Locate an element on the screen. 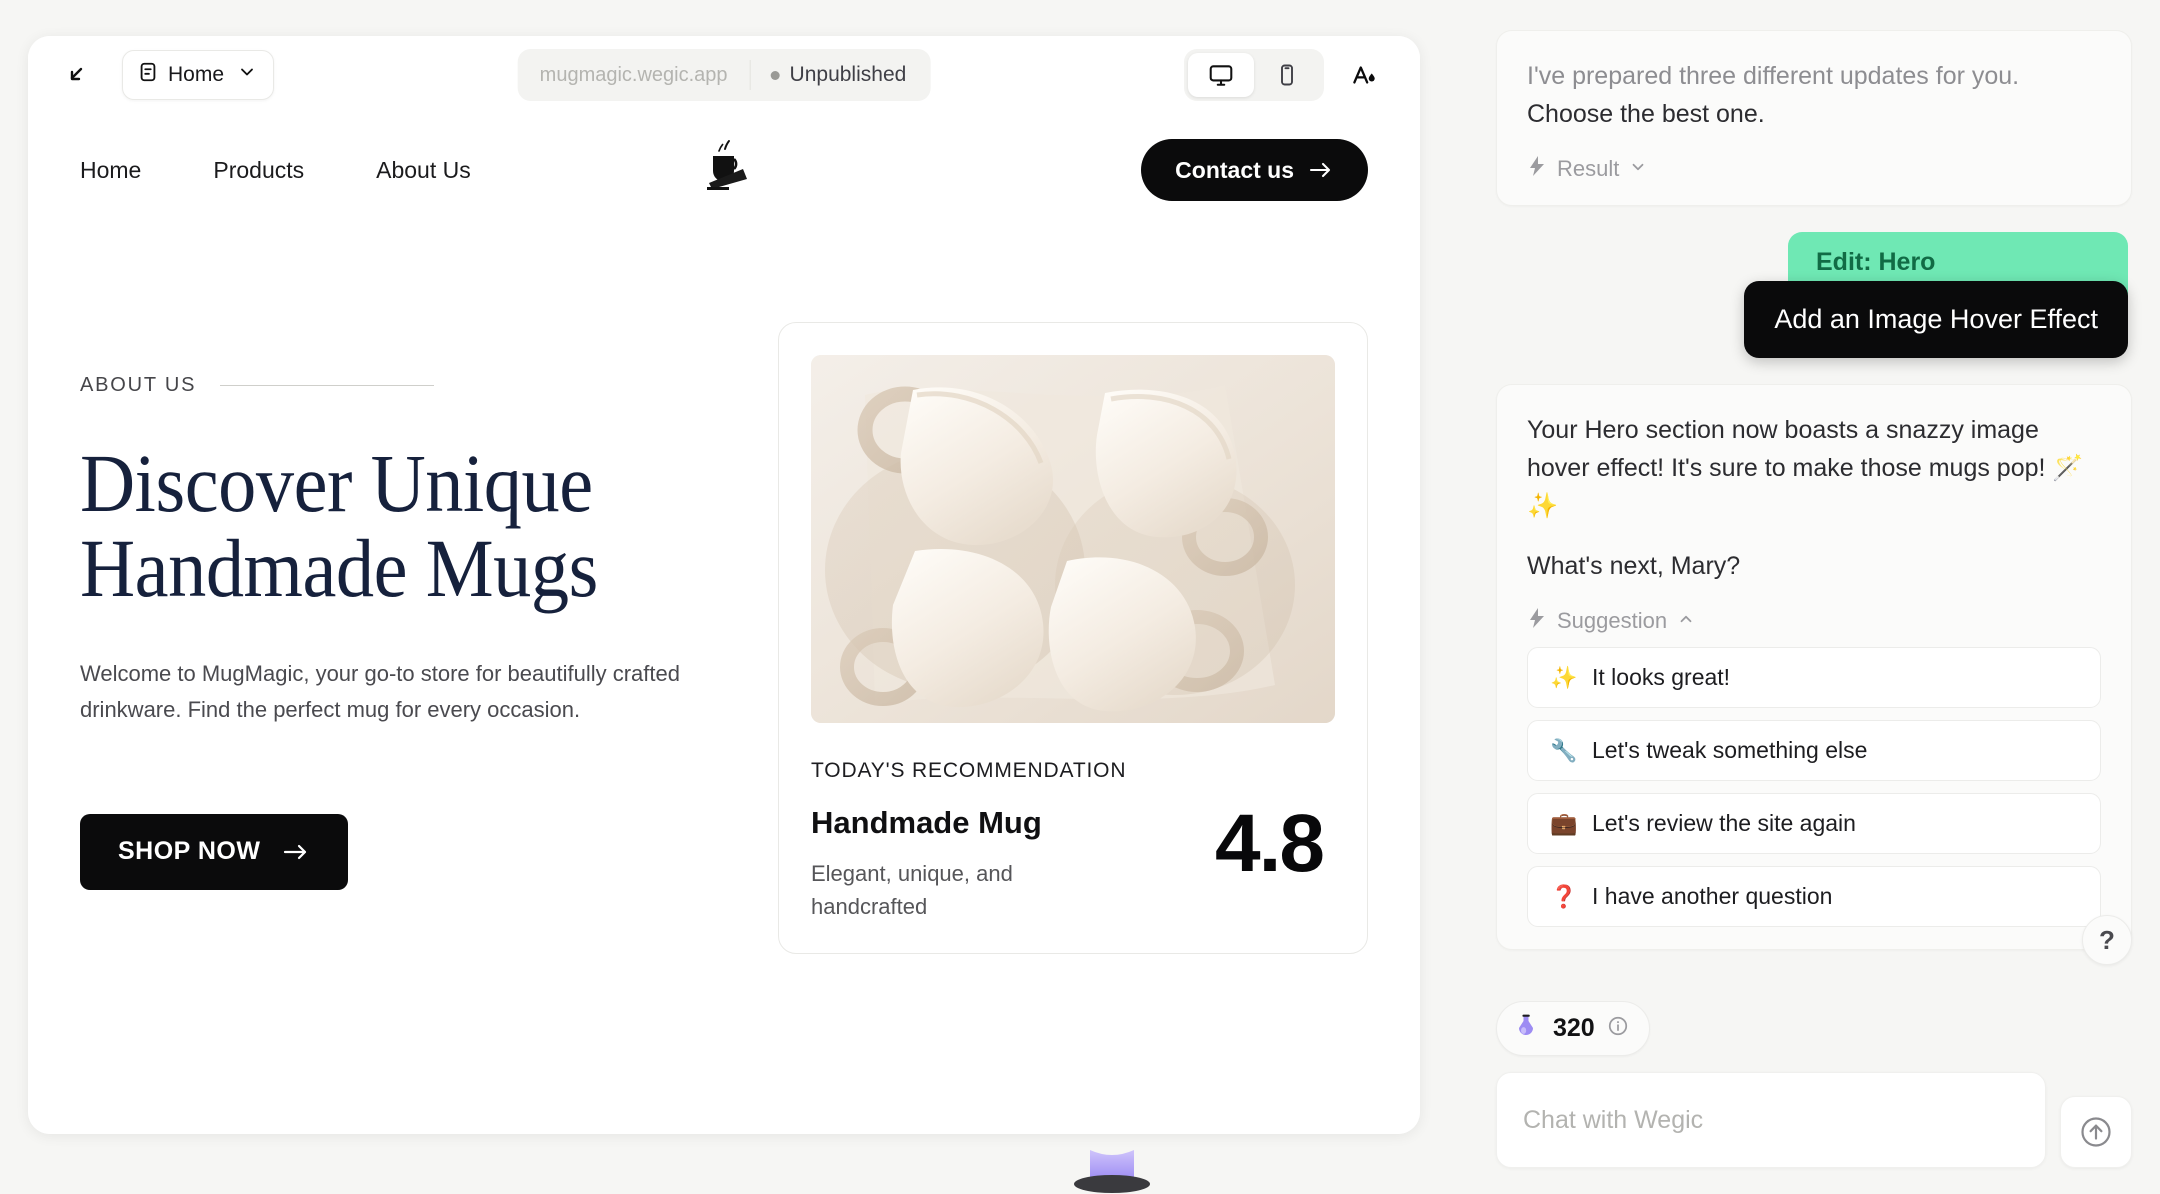  hero-title: Discover Unique Handmade Mugs is located at coordinates (369, 527).